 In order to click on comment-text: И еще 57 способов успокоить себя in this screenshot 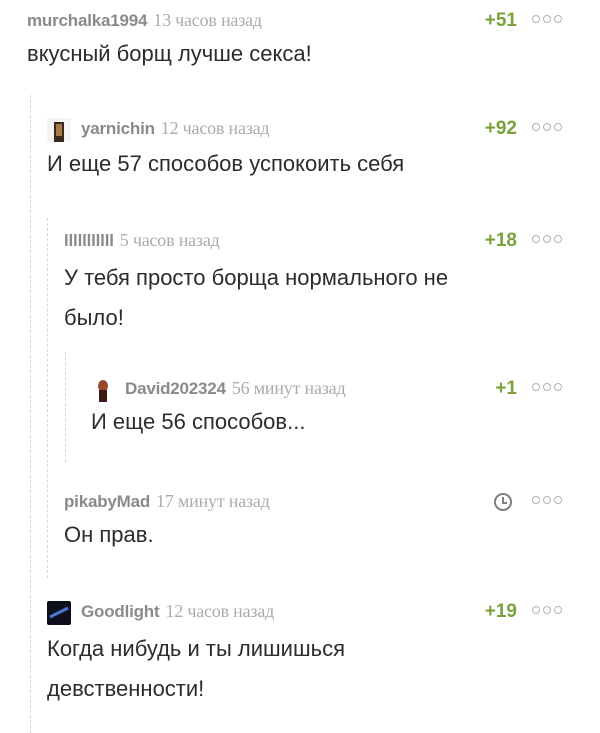, I will do `click(226, 163)`.